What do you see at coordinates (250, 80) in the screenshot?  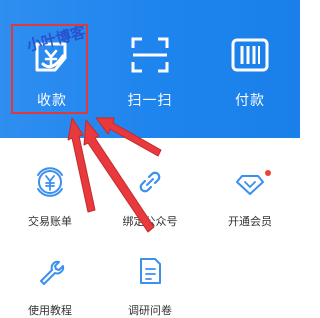 I see `pay-button: 付款` at bounding box center [250, 80].